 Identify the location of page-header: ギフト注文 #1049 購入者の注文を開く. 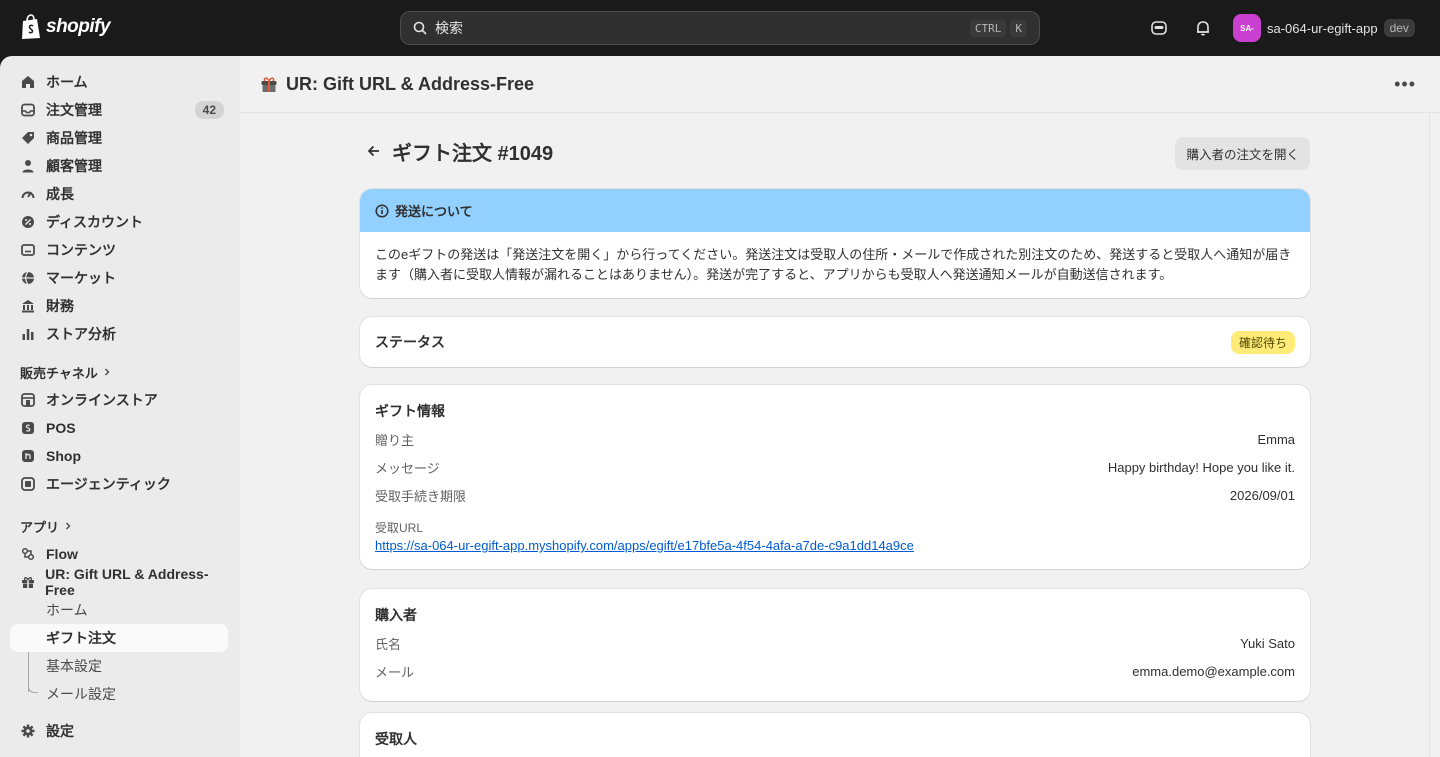
(835, 151).